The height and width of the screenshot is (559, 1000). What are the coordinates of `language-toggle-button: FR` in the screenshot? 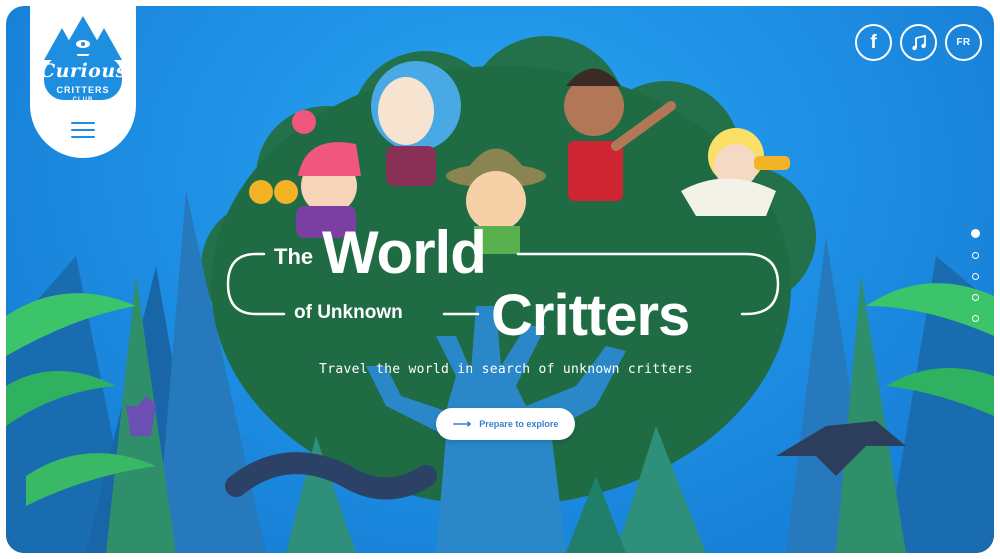 It's located at (963, 42).